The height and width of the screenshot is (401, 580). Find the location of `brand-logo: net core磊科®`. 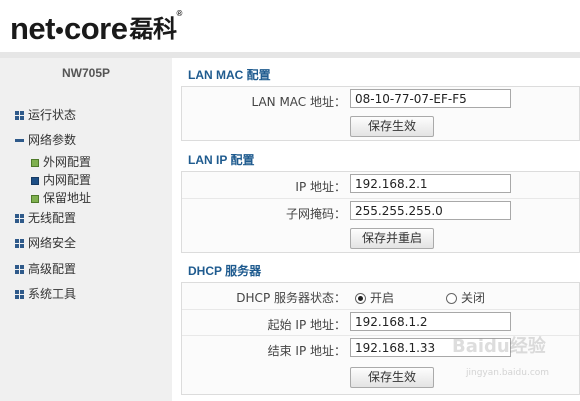

brand-logo: net core磊科® is located at coordinates (96, 27).